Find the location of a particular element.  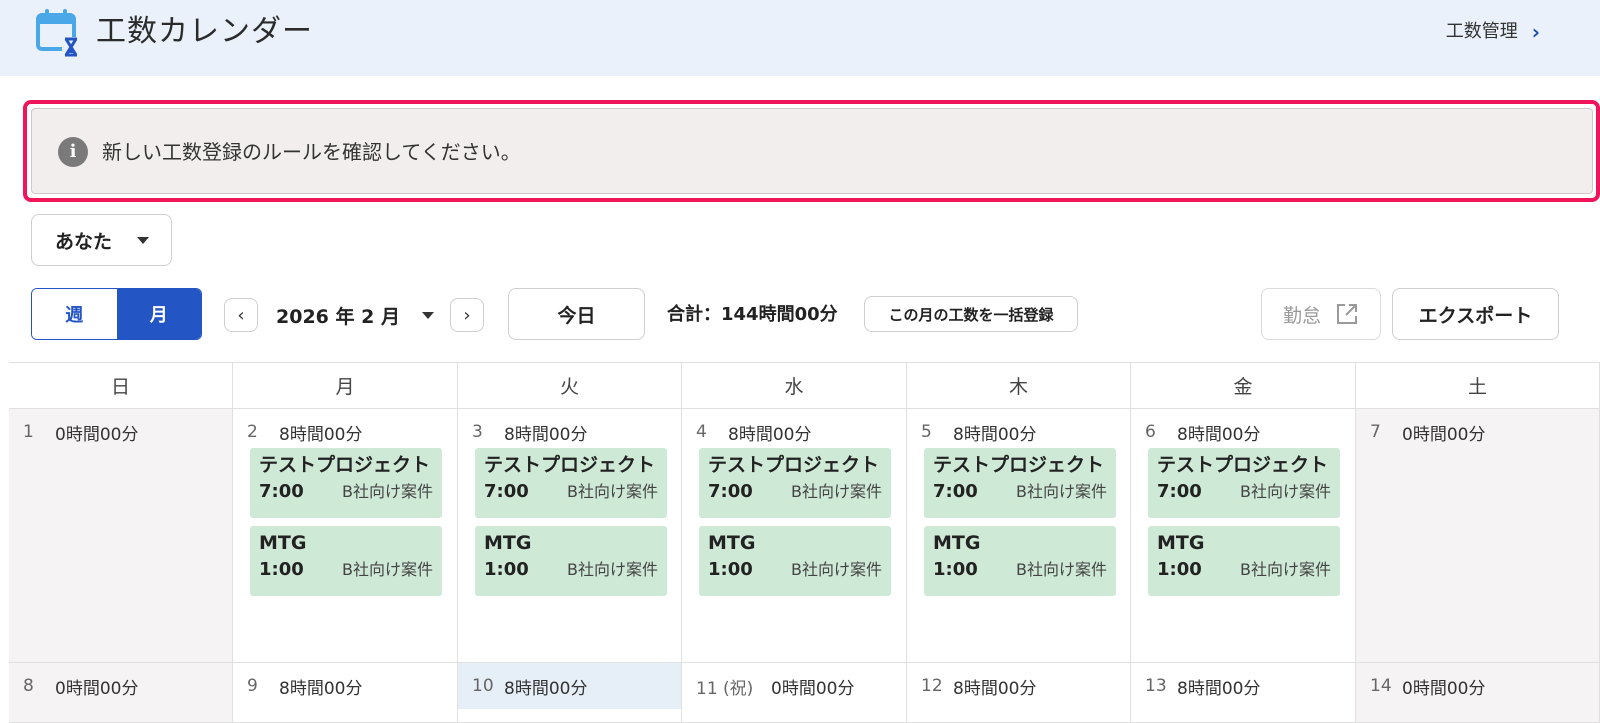

calendar-day-cell: 4 8時間00分 テストプロジェクト 7:00 B社向け案件 MTG 1:00 B社向け案件 is located at coordinates (794, 536).